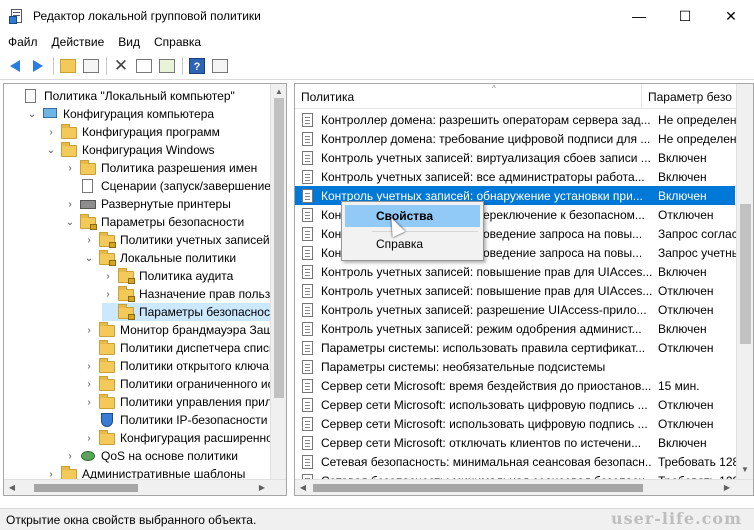 The height and width of the screenshot is (530, 754). I want to click on list-scroll-thumb, so click(745, 274).